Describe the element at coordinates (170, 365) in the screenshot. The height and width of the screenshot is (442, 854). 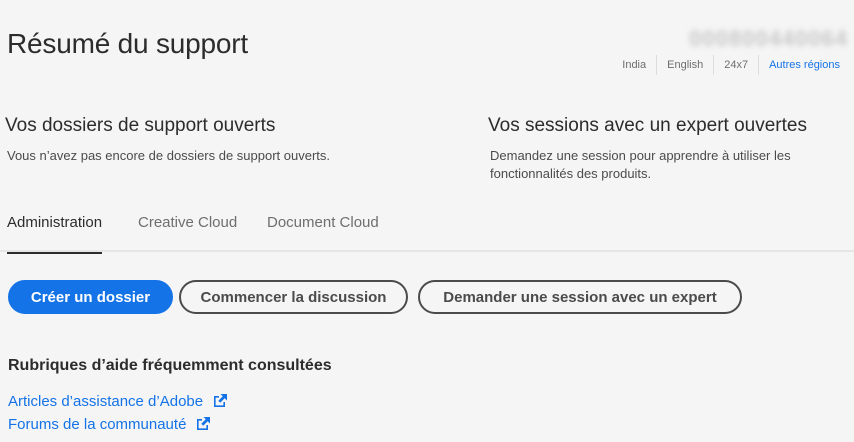
I see `help-topics-heading: Rubriques d’aide fréquemment consultées` at that location.